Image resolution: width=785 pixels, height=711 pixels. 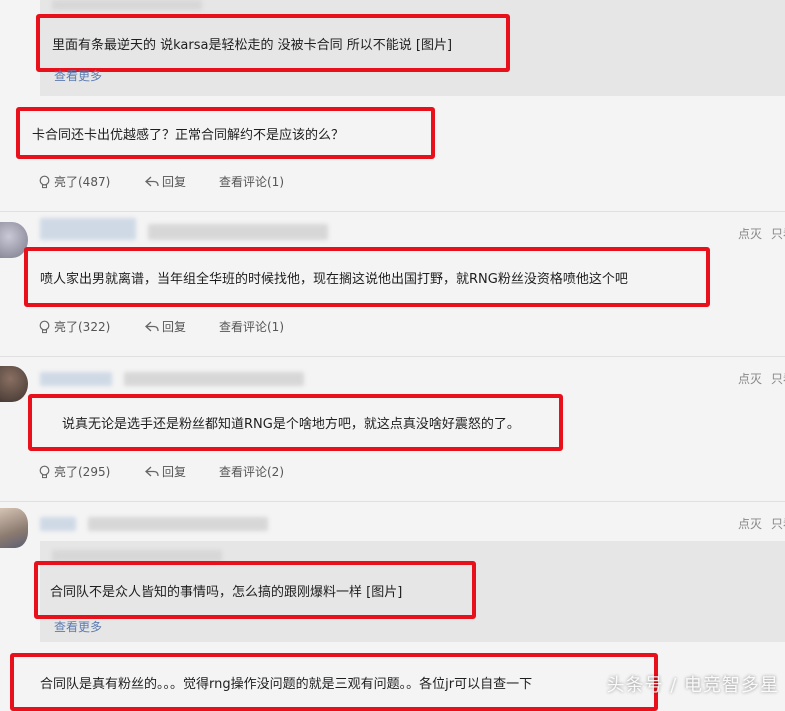 I want to click on view-comments-label: 查看评论(2), so click(x=251, y=472).